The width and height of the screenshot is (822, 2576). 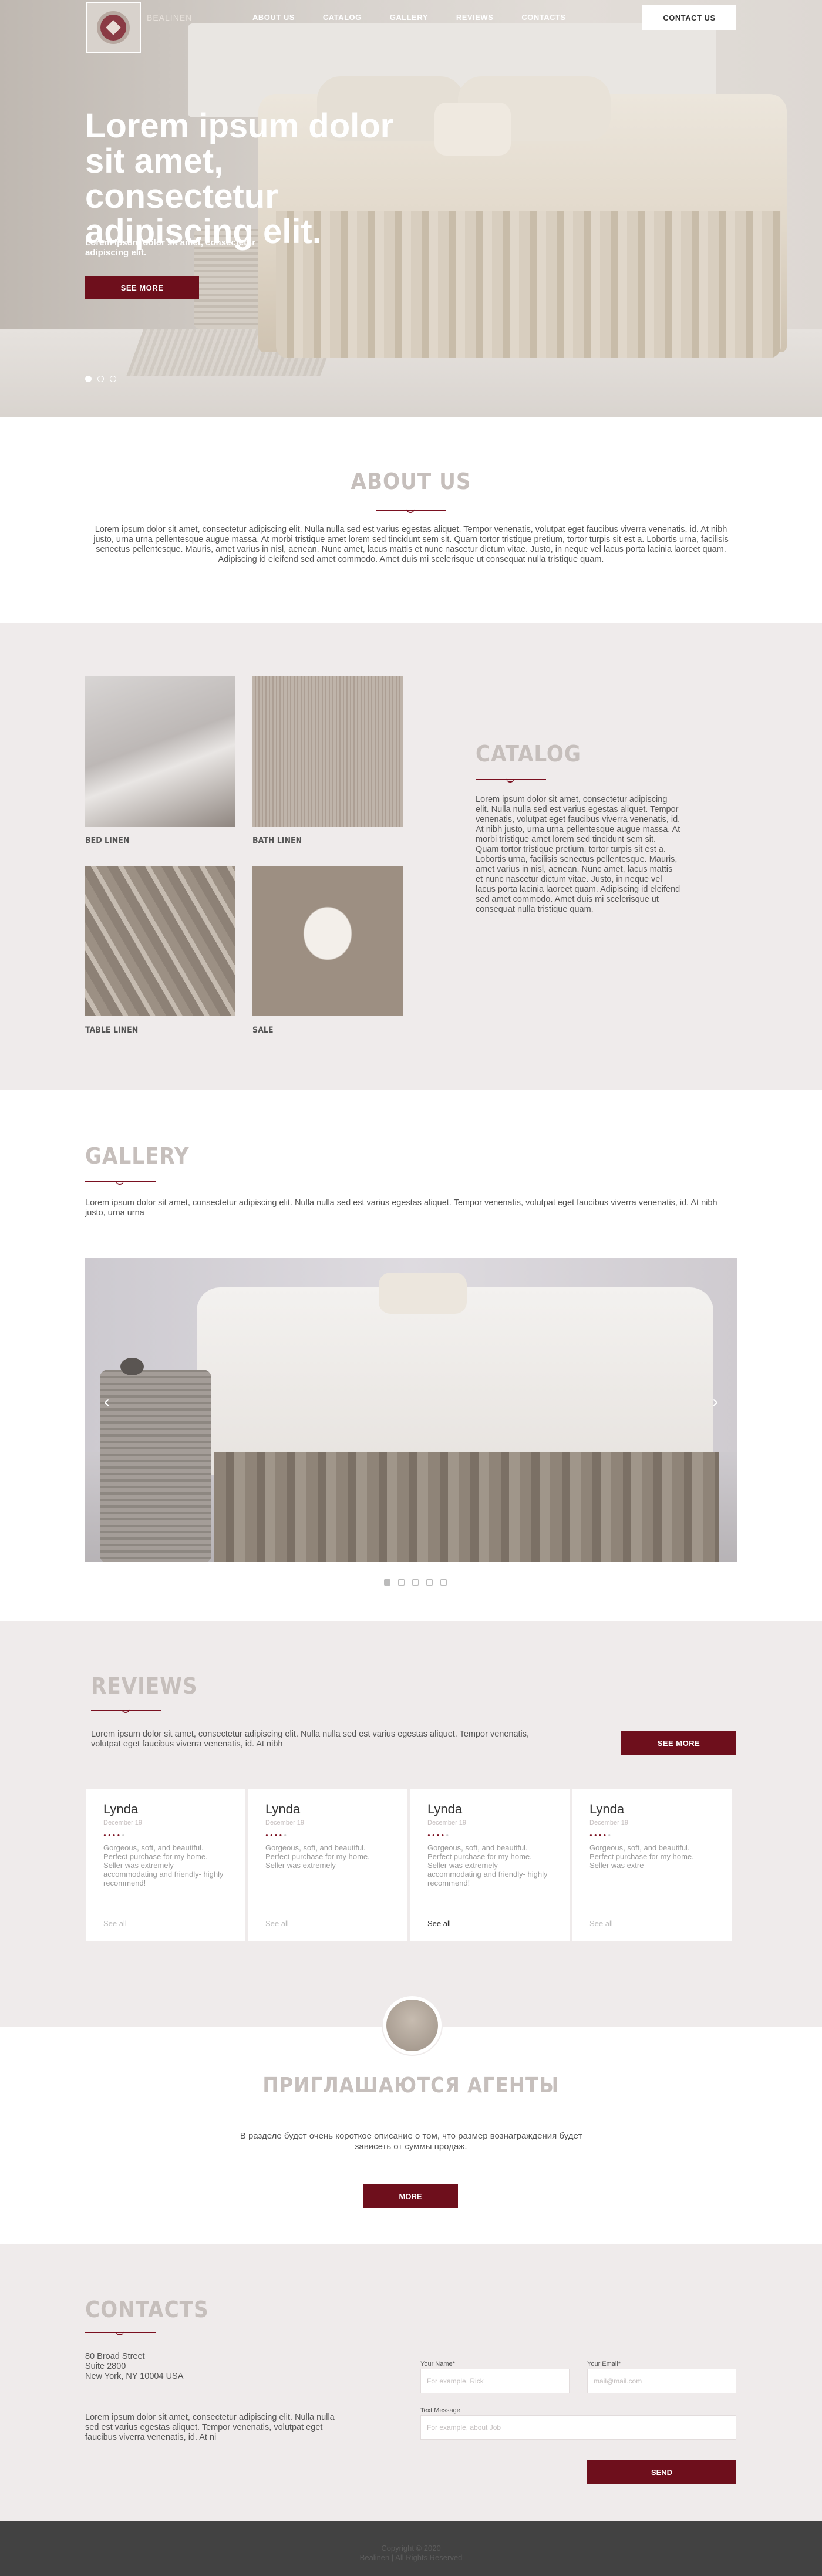 What do you see at coordinates (437, 2364) in the screenshot?
I see `name-field-label: Your Name*` at bounding box center [437, 2364].